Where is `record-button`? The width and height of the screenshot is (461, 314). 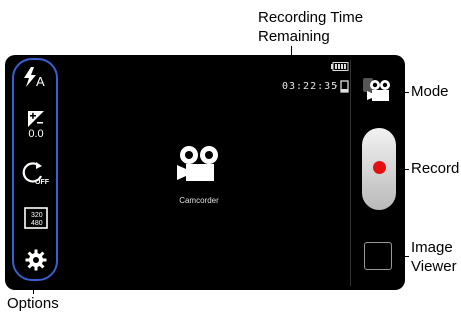
record-button is located at coordinates (379, 169).